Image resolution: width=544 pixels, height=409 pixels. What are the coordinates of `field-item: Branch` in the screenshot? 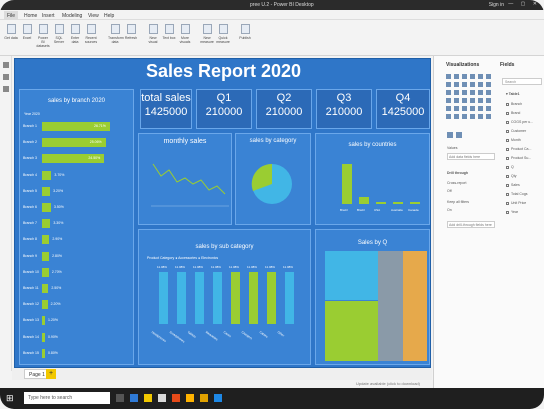 It's located at (514, 104).